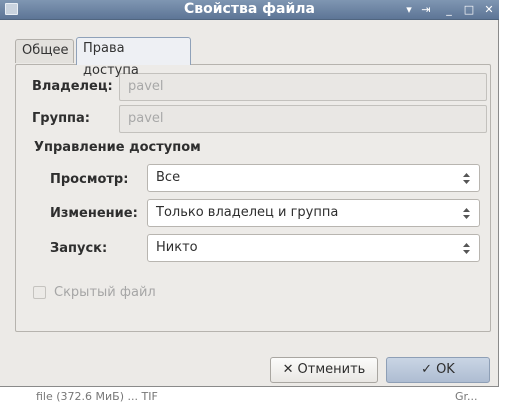  I want to click on hidden-file-checkbox, so click(39, 292).